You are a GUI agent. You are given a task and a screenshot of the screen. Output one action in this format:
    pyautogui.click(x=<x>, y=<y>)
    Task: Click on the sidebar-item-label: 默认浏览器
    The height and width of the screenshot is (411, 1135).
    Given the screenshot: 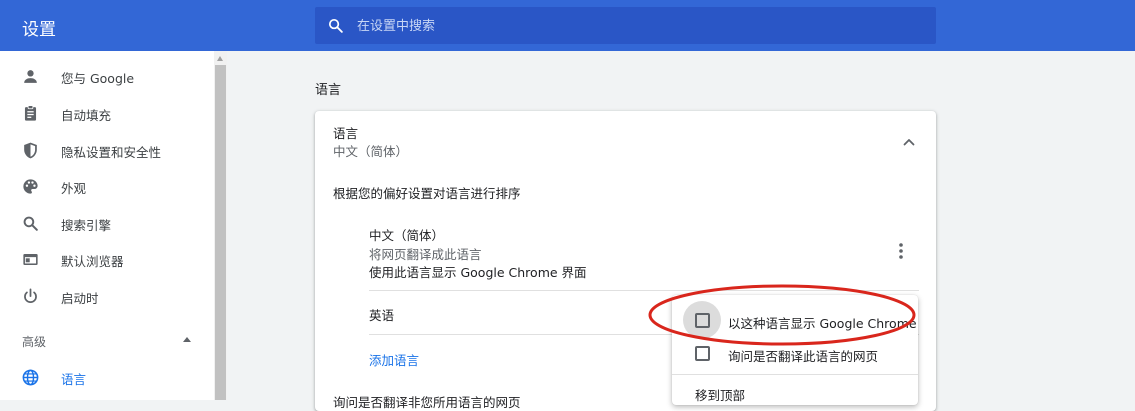 What is the action you would take?
    pyautogui.click(x=92, y=261)
    